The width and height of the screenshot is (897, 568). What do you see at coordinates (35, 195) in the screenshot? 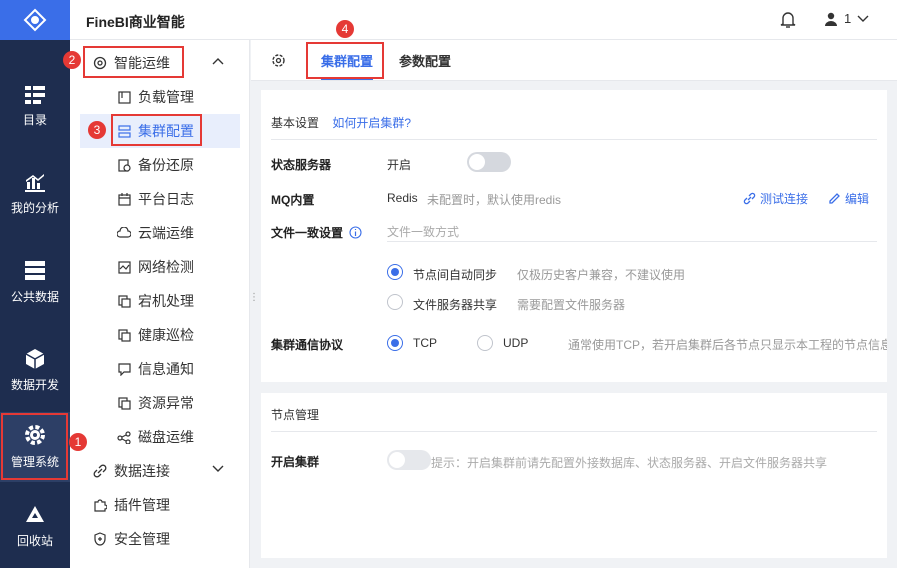
I see `rail-item-analysis: 我的分析` at bounding box center [35, 195].